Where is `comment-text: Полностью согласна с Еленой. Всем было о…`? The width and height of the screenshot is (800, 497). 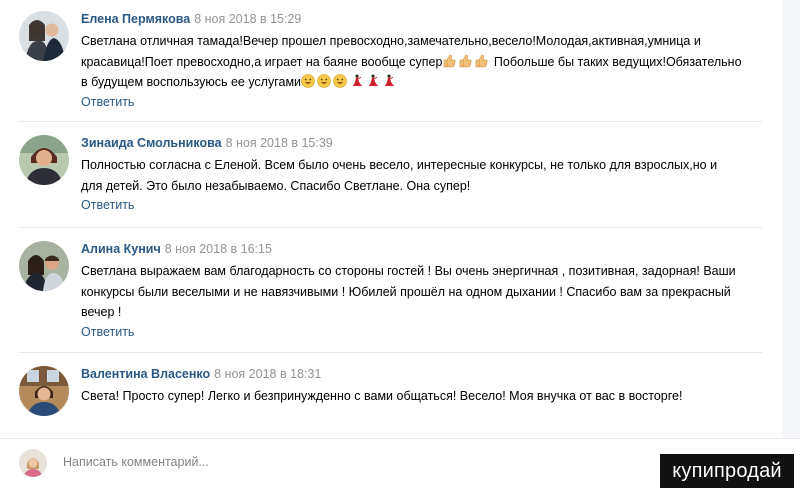
comment-text: Полностью согласна с Еленой. Всем было о… is located at coordinates (421, 175).